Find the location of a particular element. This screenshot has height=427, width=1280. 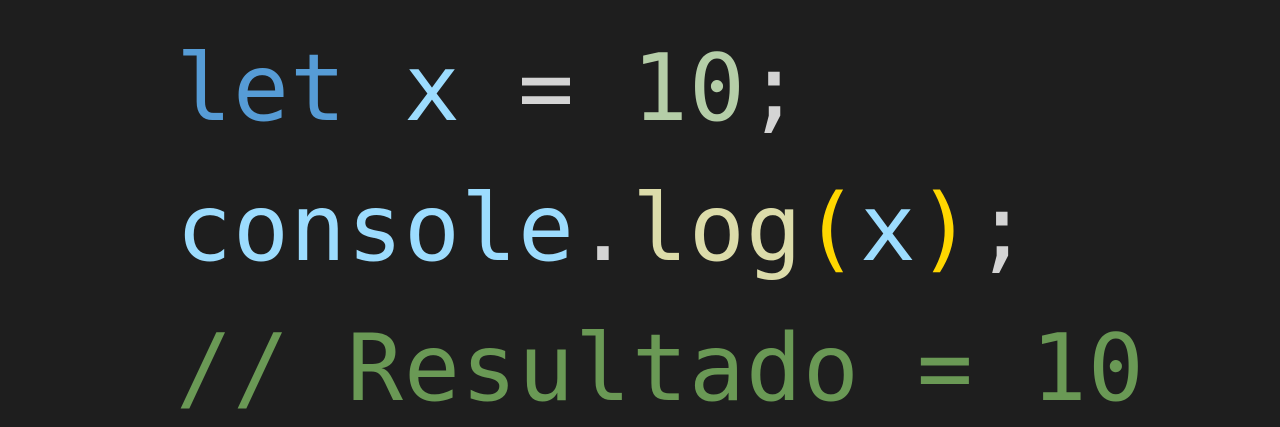

paren-close-token: ) is located at coordinates (945, 228).